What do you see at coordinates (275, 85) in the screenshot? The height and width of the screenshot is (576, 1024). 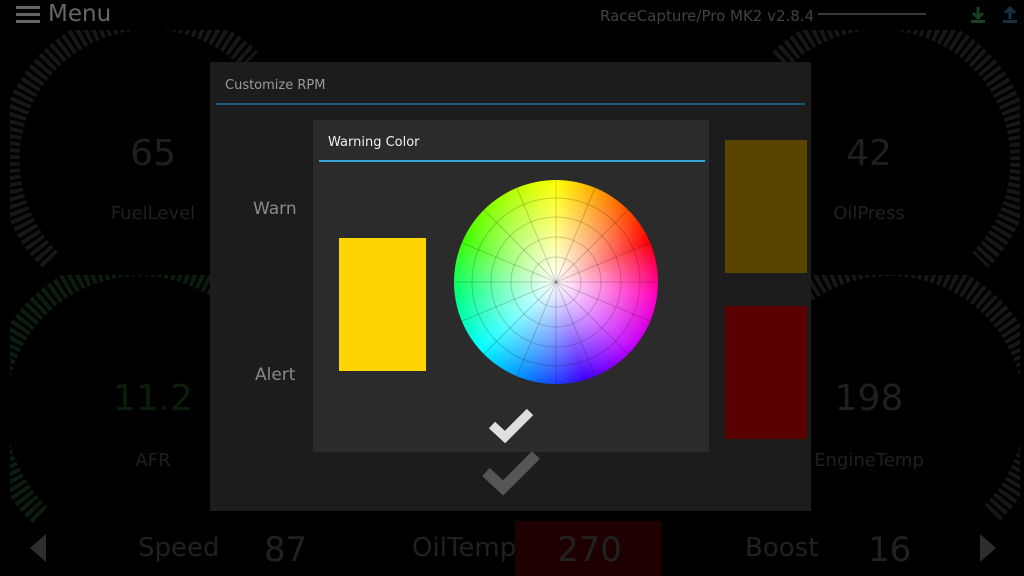 I see `dialog-title: Customize RPM` at bounding box center [275, 85].